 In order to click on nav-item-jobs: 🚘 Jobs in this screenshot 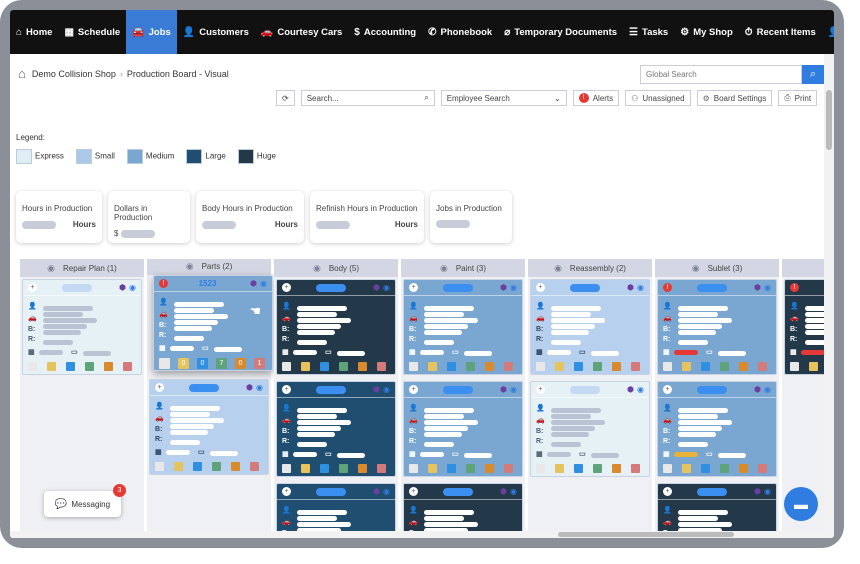, I will do `click(151, 32)`.